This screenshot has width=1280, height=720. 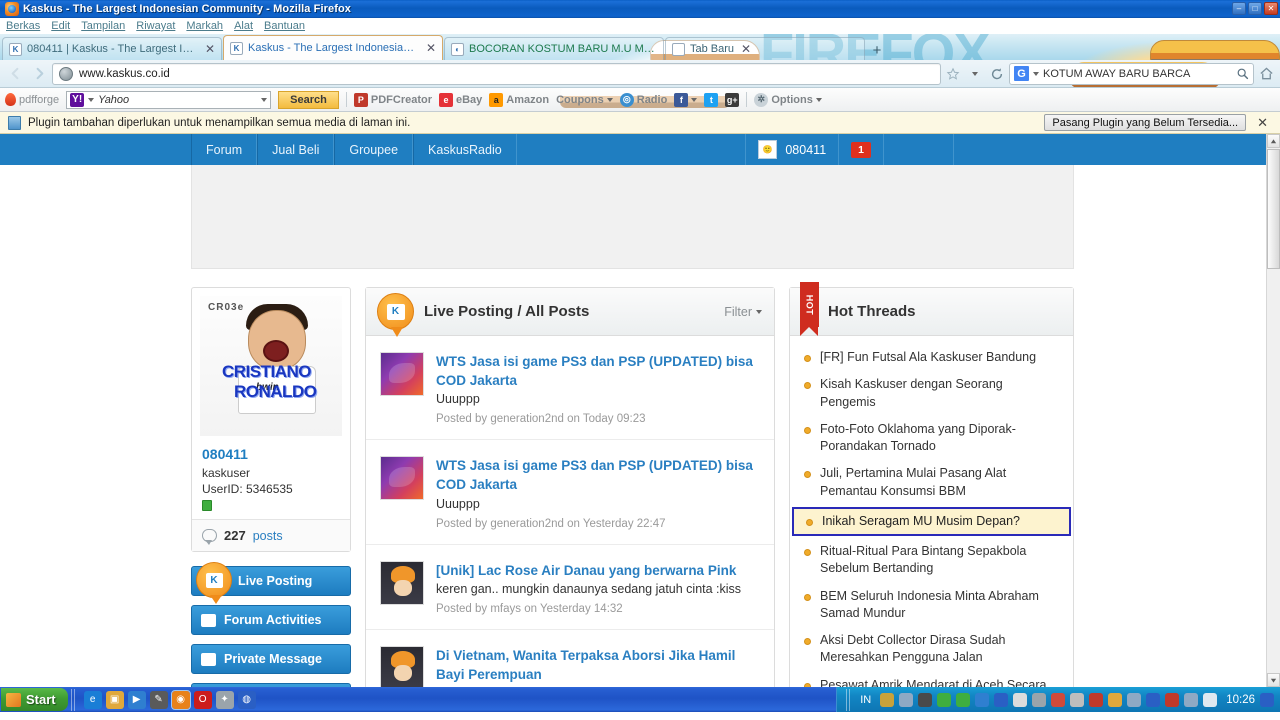 What do you see at coordinates (91, 99) in the screenshot?
I see `chevron-down-icon` at bounding box center [91, 99].